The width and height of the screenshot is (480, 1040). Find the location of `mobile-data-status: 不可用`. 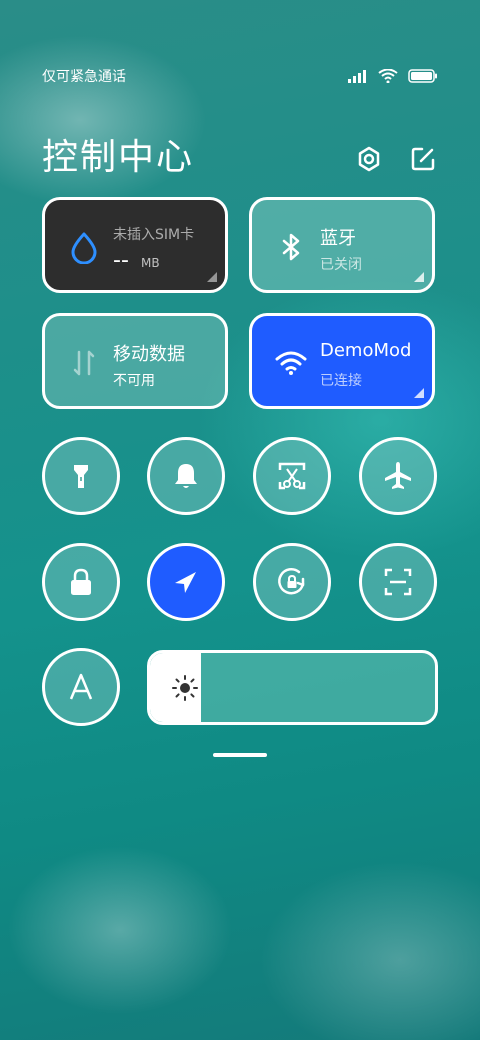

mobile-data-status: 不可用 is located at coordinates (134, 381).